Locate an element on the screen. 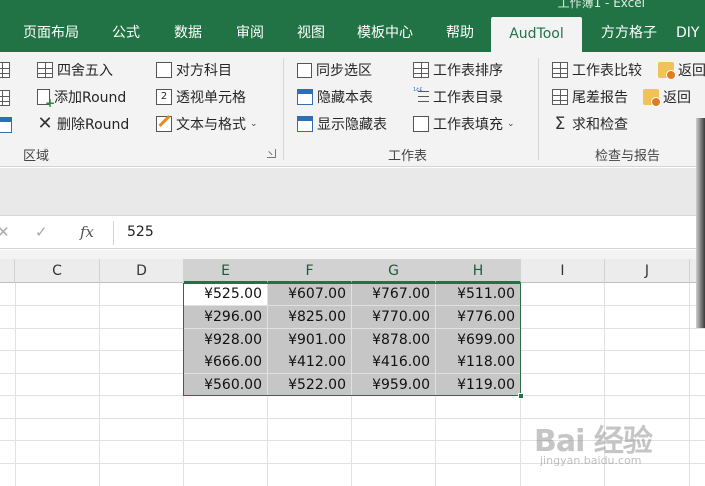 Image resolution: width=705 pixels, height=486 pixels. column-header-row: C D E F G H I J is located at coordinates (352, 271).